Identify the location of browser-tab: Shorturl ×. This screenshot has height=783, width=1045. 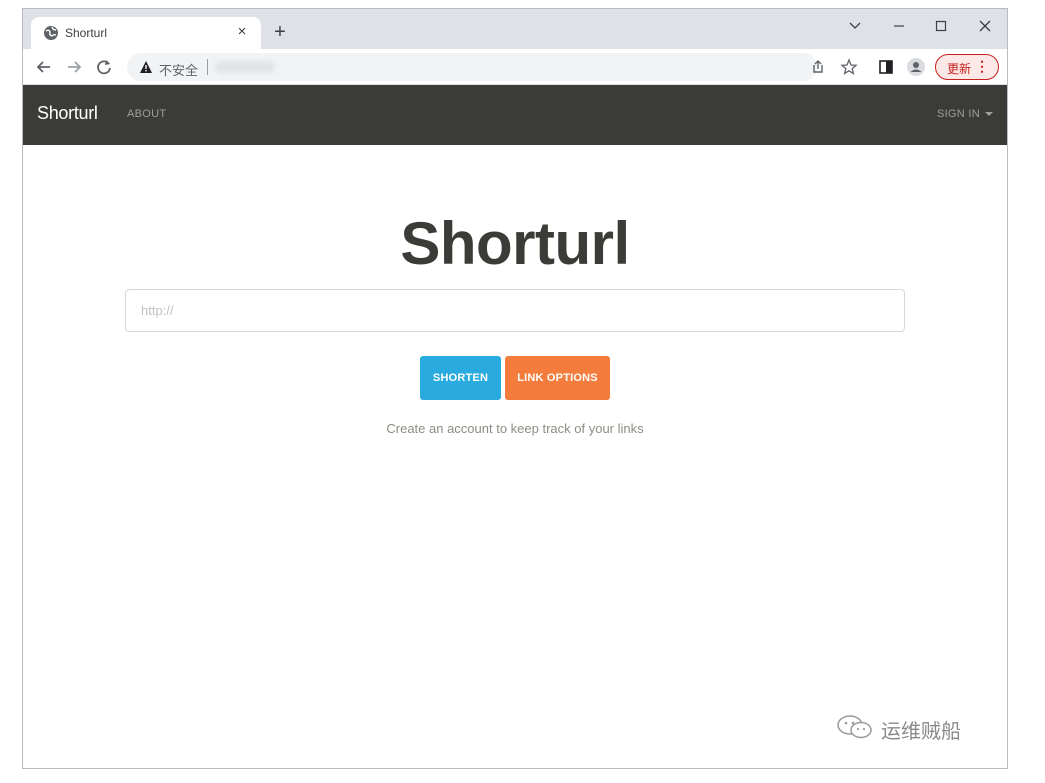
(146, 33).